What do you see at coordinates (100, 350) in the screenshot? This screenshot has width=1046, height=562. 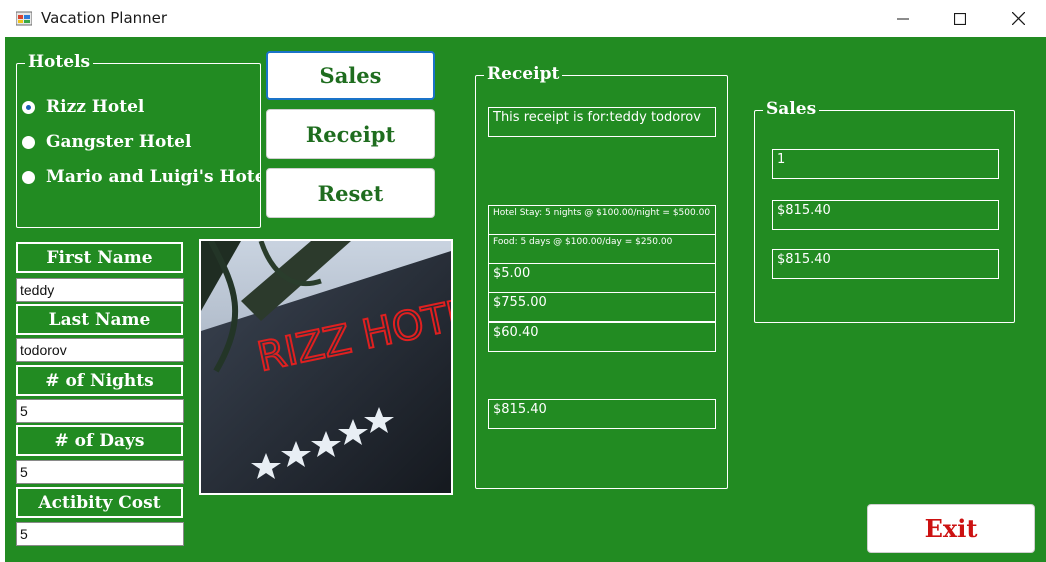 I see `last-name-field: todorov` at bounding box center [100, 350].